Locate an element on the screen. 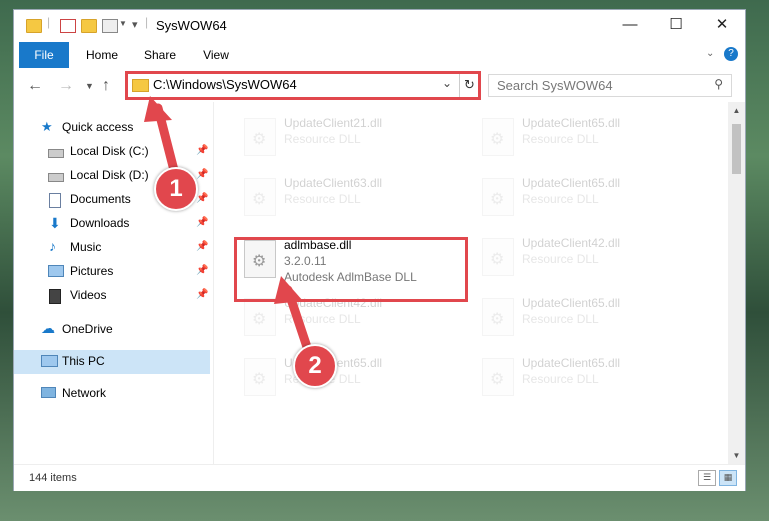  new-folder-icon is located at coordinates (89, 26).